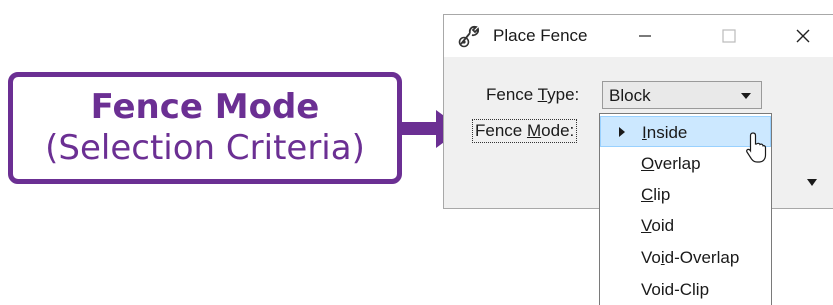  Describe the element at coordinates (540, 35) in the screenshot. I see `dialog-title: Place Fence` at that location.